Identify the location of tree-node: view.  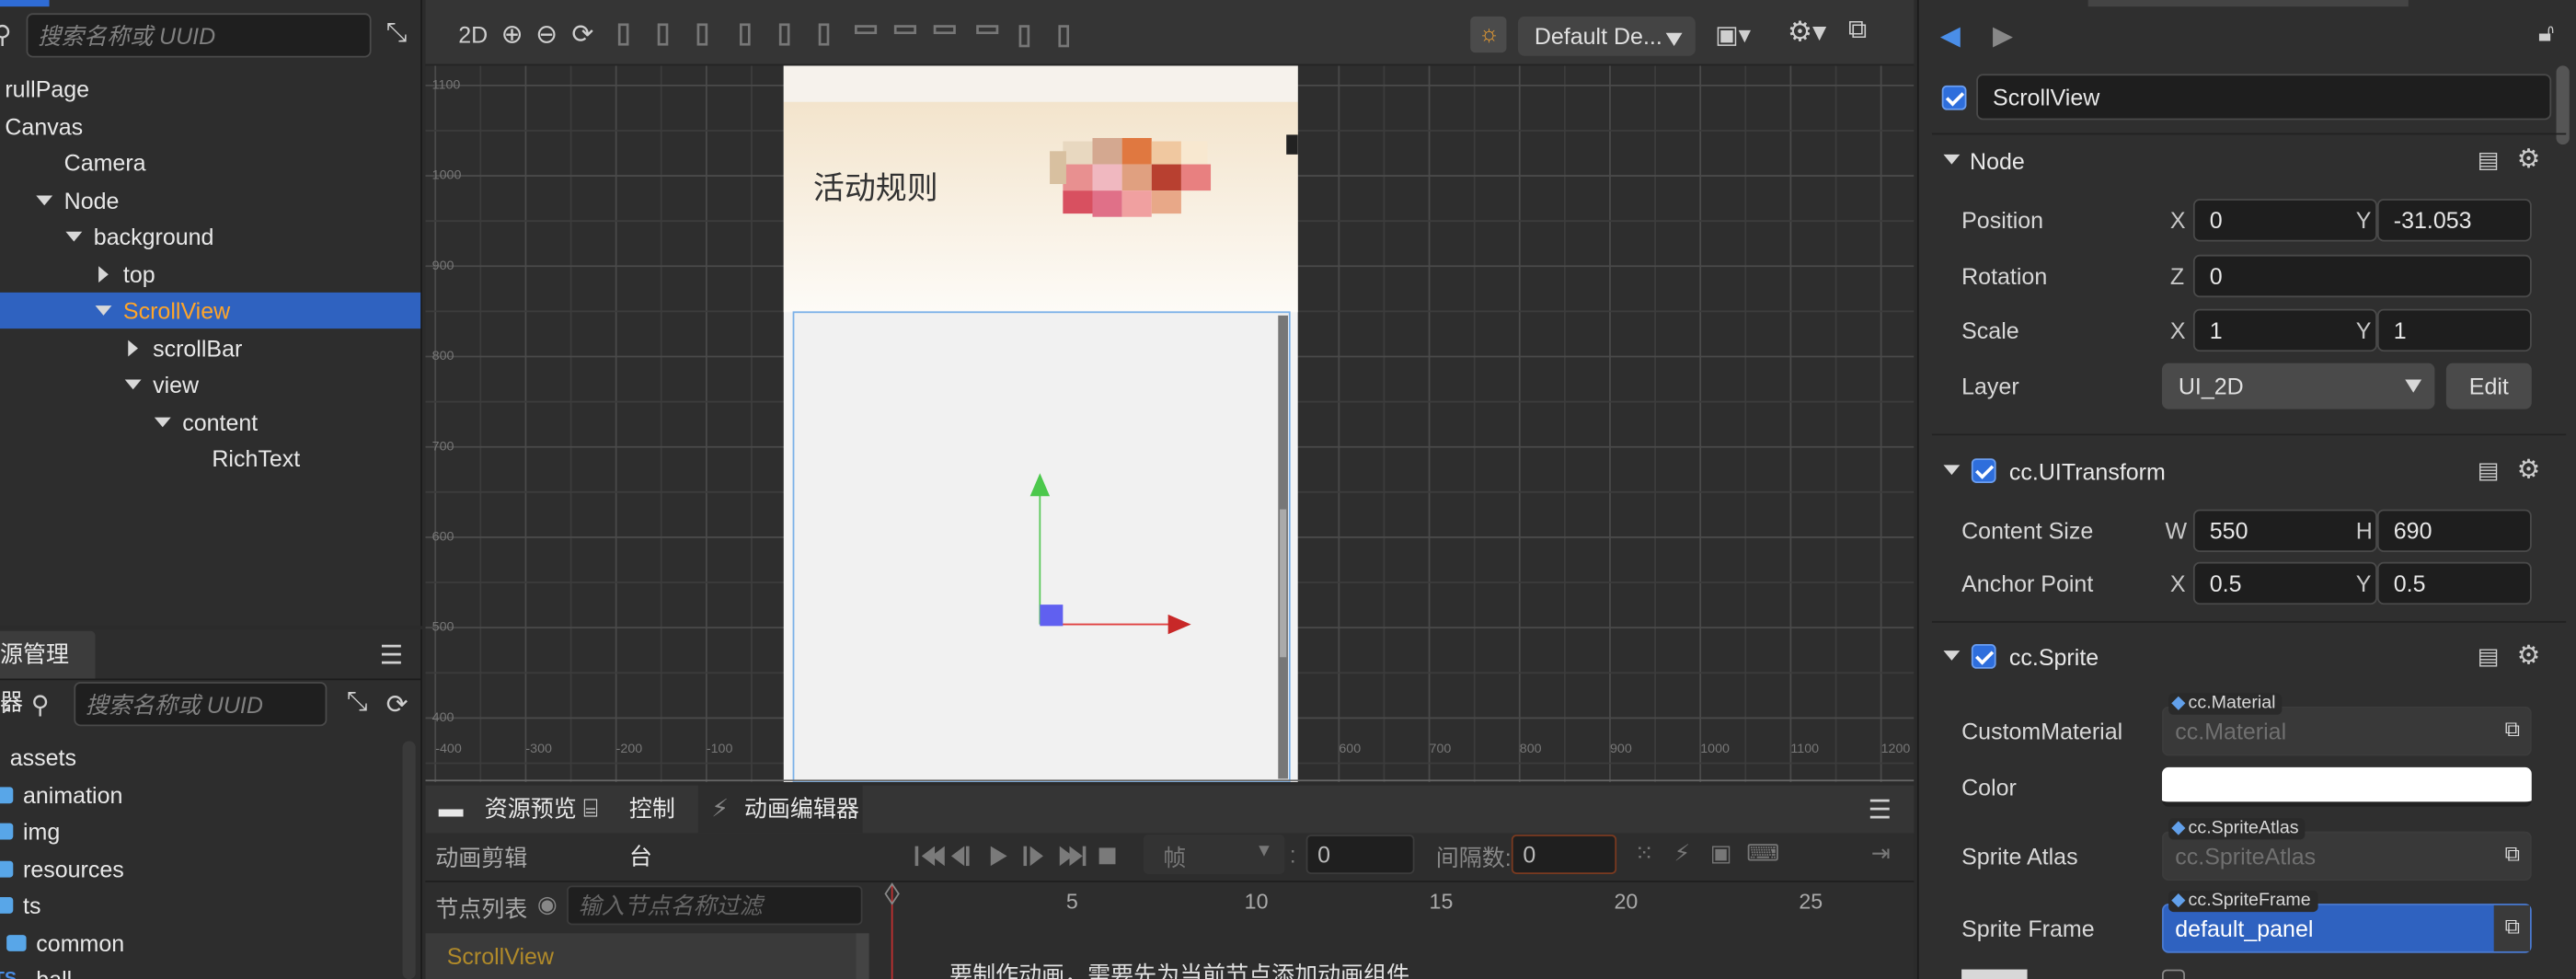
(210, 384).